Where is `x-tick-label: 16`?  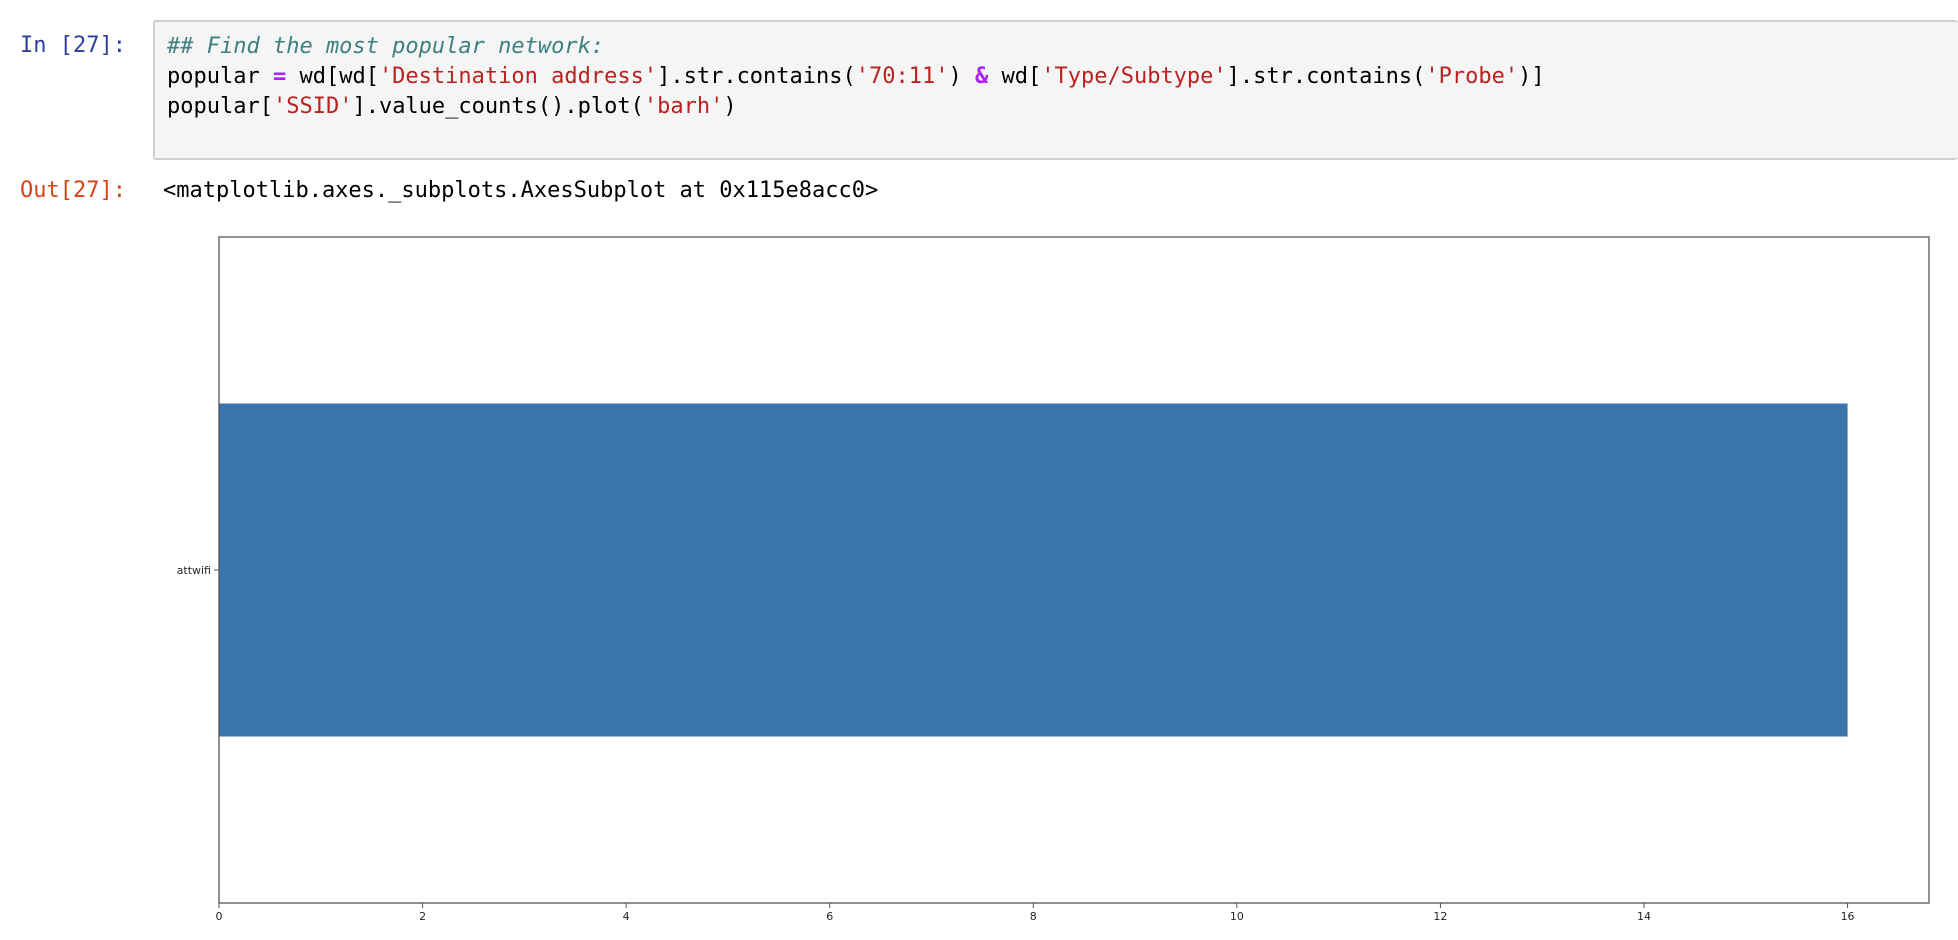 x-tick-label: 16 is located at coordinates (1848, 916).